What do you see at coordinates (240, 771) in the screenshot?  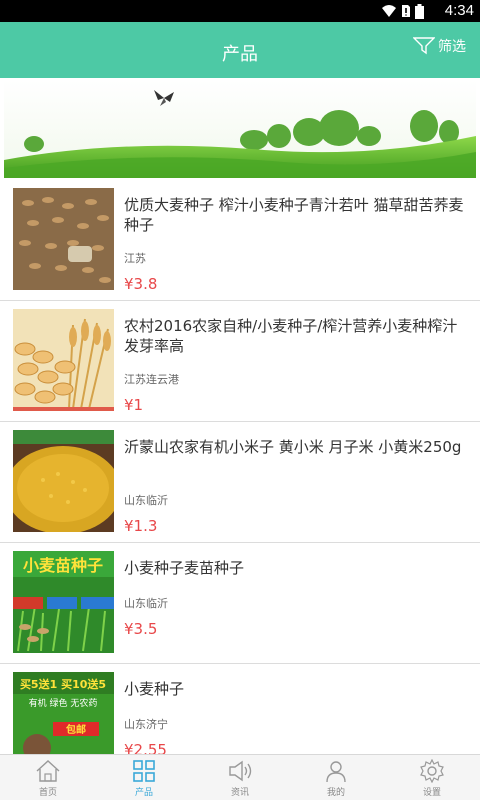 I see `speaker-icon` at bounding box center [240, 771].